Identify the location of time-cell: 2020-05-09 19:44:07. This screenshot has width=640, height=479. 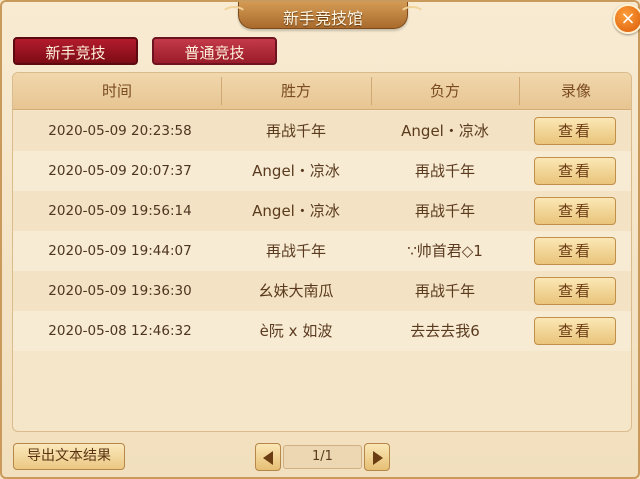
(120, 251).